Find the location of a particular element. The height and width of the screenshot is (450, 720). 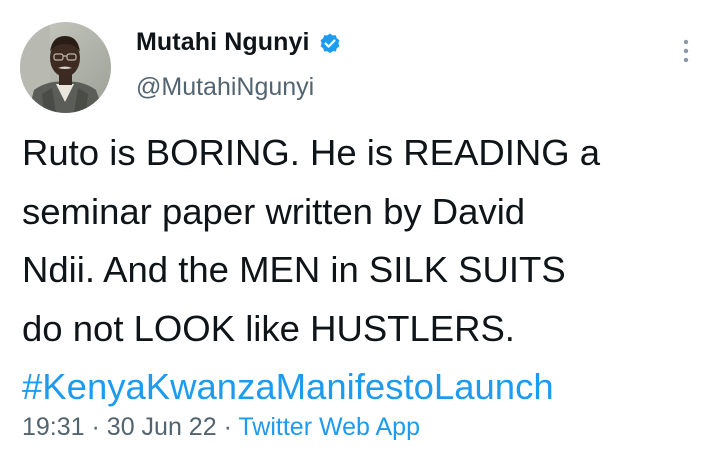

hashtag-link: #KenyaKwanzaManifestoLaunch is located at coordinates (367, 387).